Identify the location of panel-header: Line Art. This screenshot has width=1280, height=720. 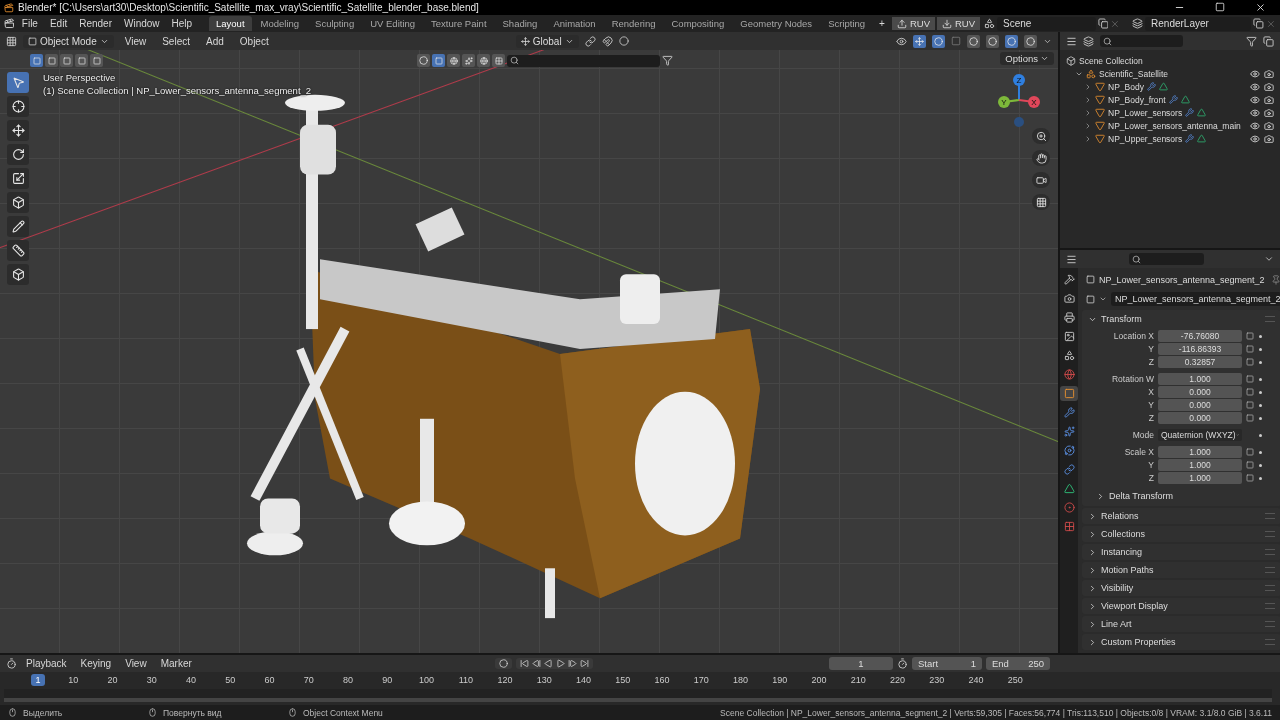
(1181, 624).